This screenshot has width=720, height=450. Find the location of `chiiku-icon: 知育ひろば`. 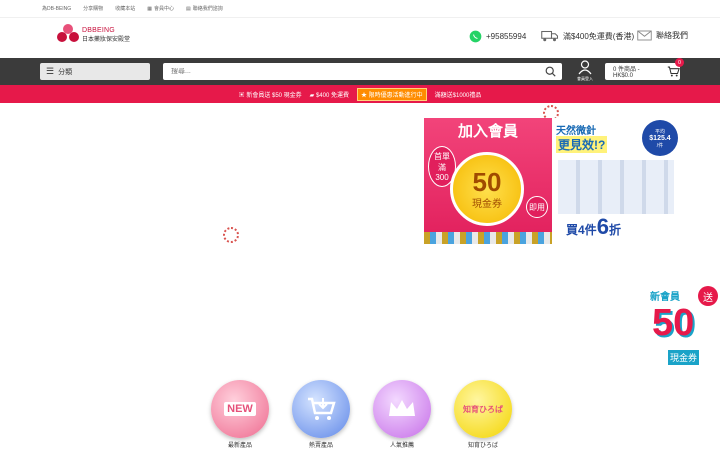

chiiku-icon: 知育ひろば is located at coordinates (483, 409).